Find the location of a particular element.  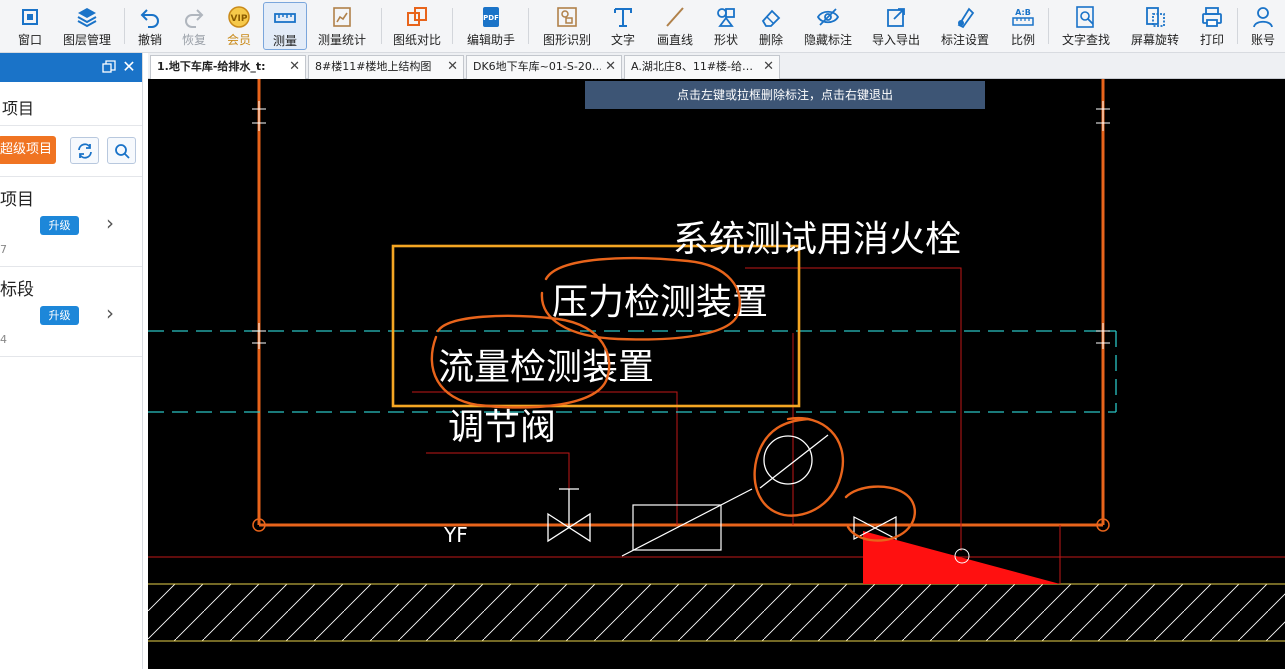

svg-text: VIP is located at coordinates (239, 19).